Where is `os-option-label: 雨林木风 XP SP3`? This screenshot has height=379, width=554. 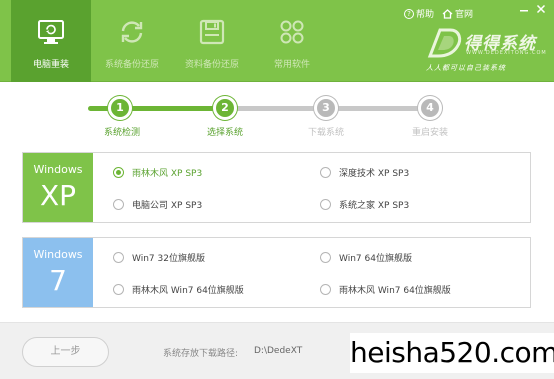
os-option-label: 雨林木风 XP SP3 is located at coordinates (167, 174).